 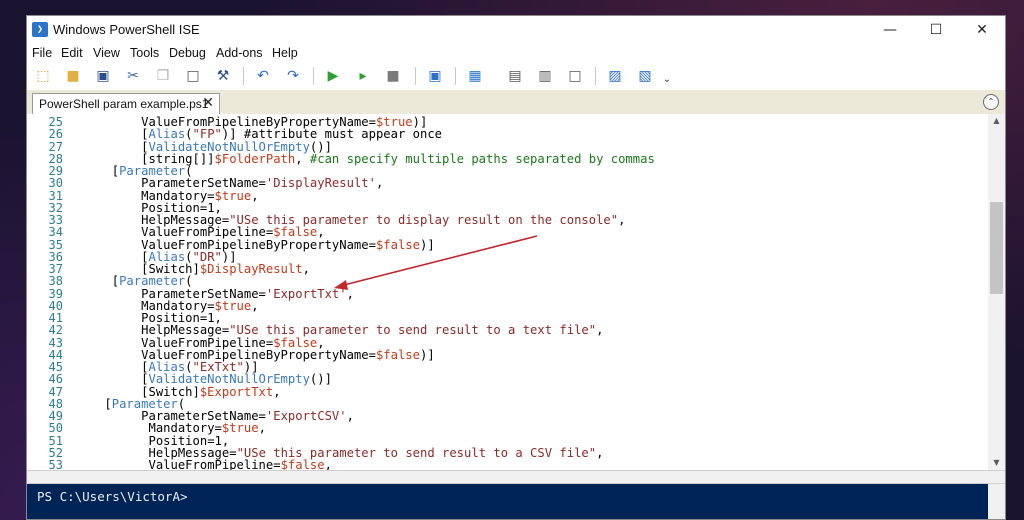 What do you see at coordinates (475, 76) in the screenshot?
I see `powershell-console-icon: ▦` at bounding box center [475, 76].